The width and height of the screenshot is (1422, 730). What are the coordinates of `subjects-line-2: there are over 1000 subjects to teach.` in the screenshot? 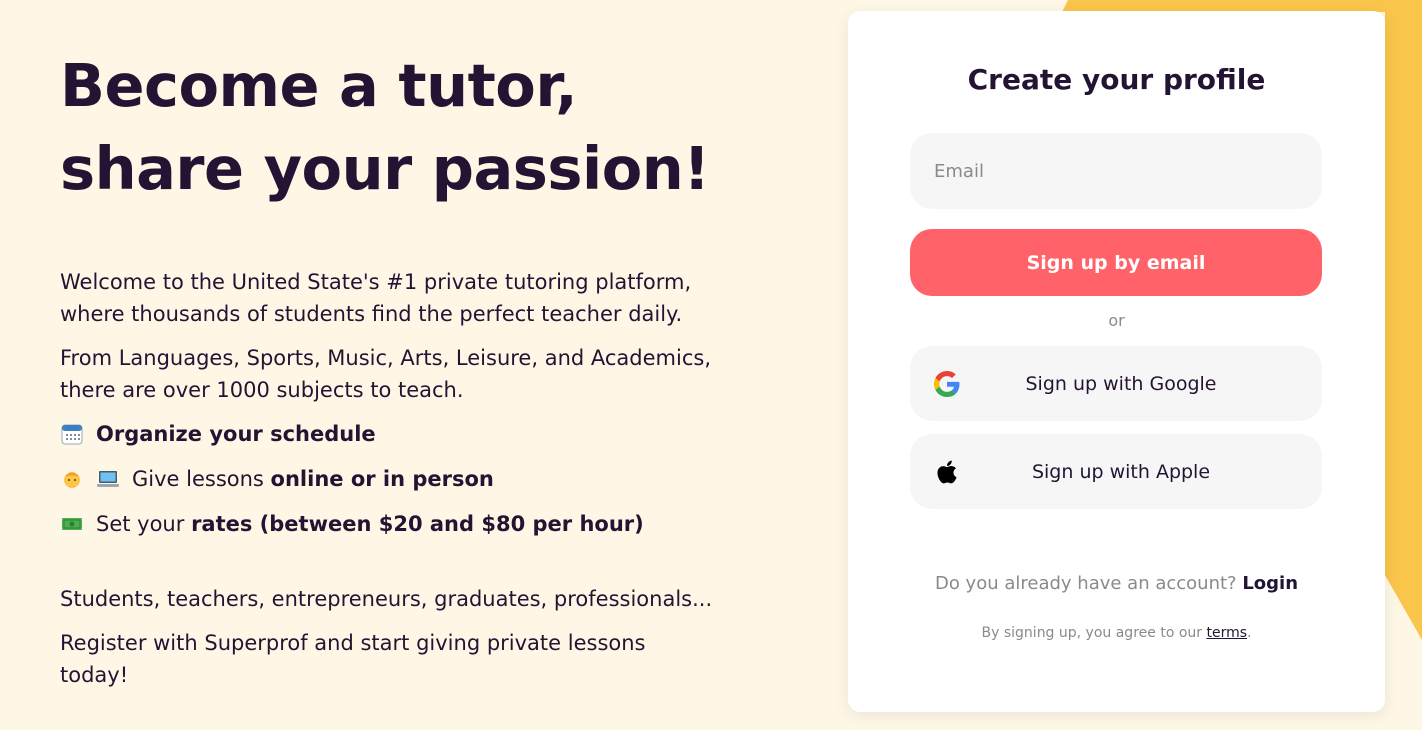 It's located at (262, 390).